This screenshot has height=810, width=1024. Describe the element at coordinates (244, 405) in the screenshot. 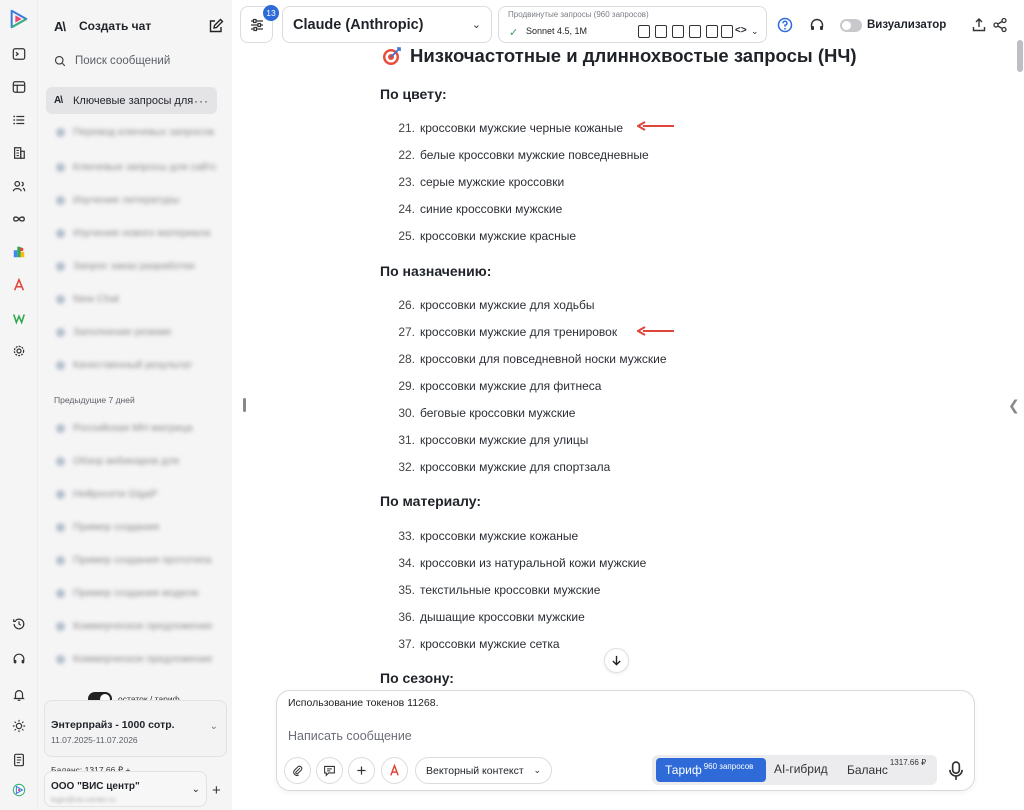

I see `sidebar-resize-handle` at that location.